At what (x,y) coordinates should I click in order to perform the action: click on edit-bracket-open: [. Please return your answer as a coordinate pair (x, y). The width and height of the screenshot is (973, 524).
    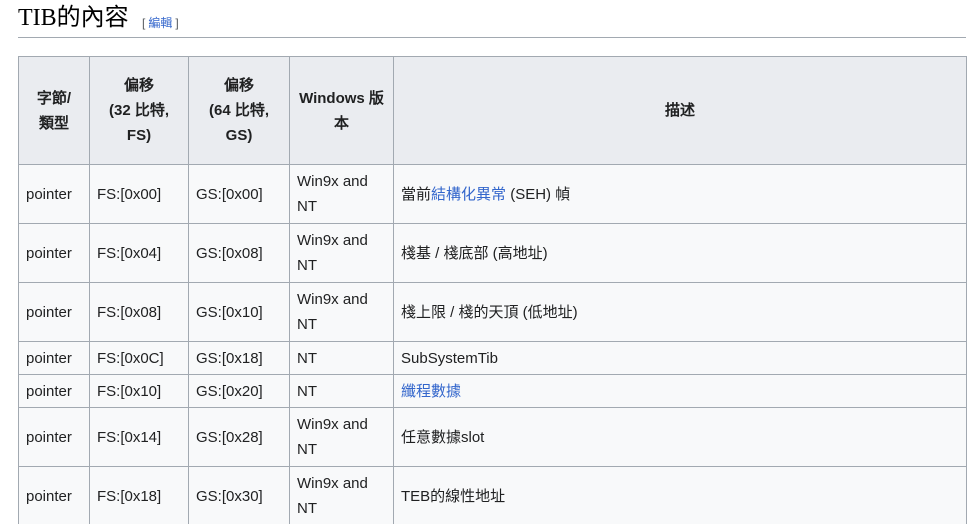
    Looking at the image, I should click on (144, 23).